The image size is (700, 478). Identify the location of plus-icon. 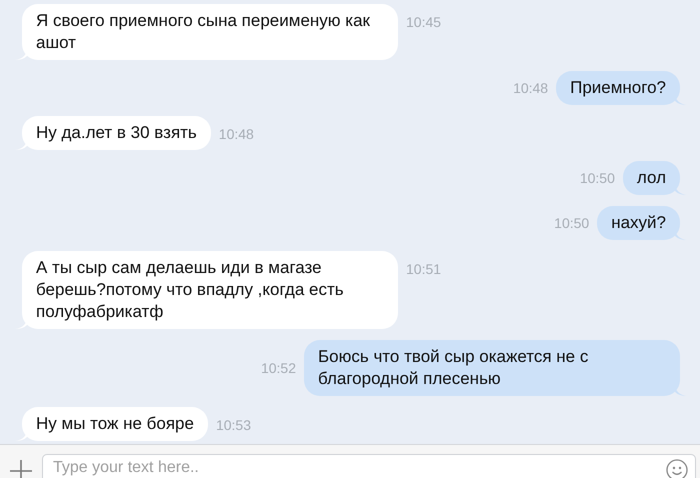
(21, 469).